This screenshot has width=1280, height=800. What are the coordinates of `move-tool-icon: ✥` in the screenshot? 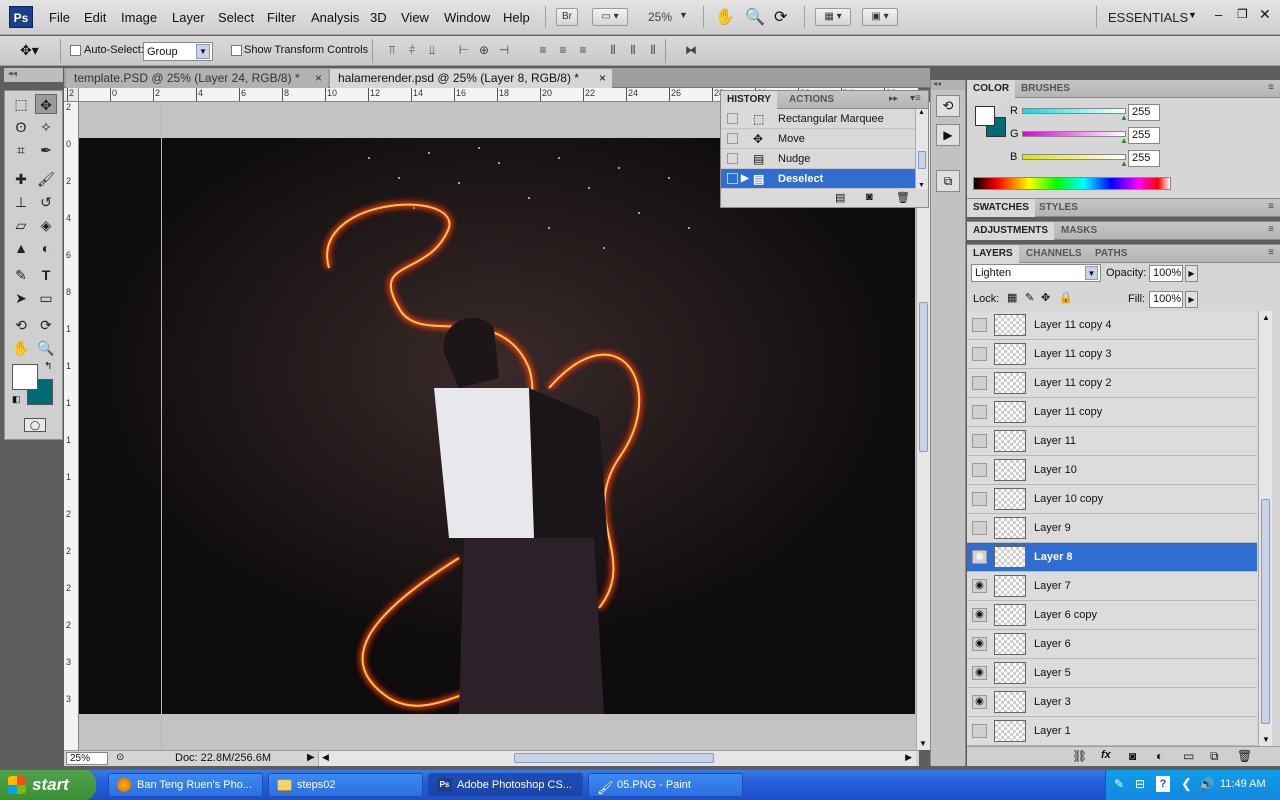 It's located at (46, 104).